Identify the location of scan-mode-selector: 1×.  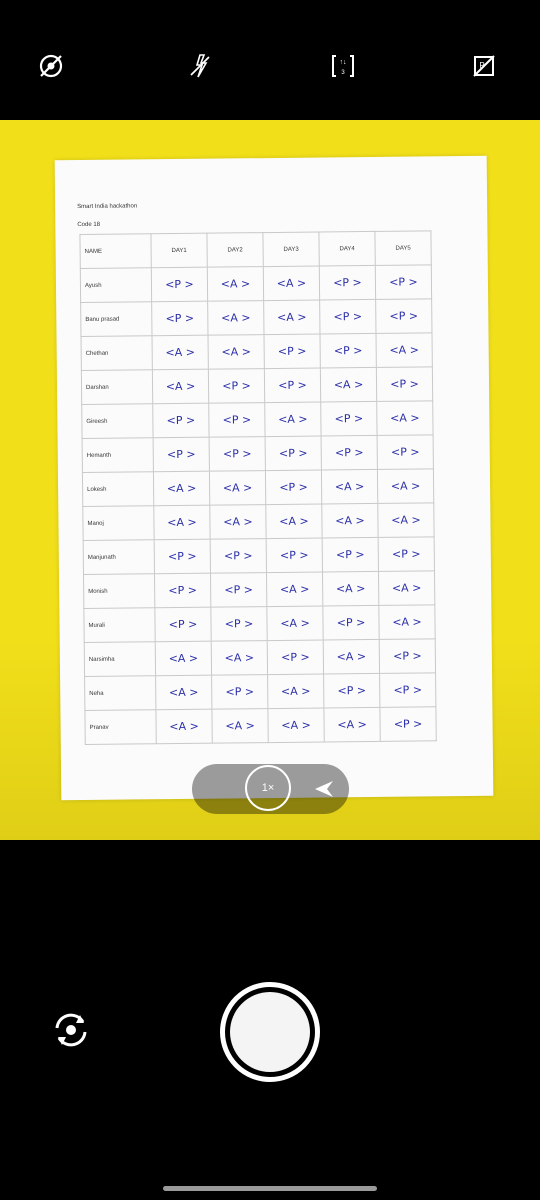
(270, 789).